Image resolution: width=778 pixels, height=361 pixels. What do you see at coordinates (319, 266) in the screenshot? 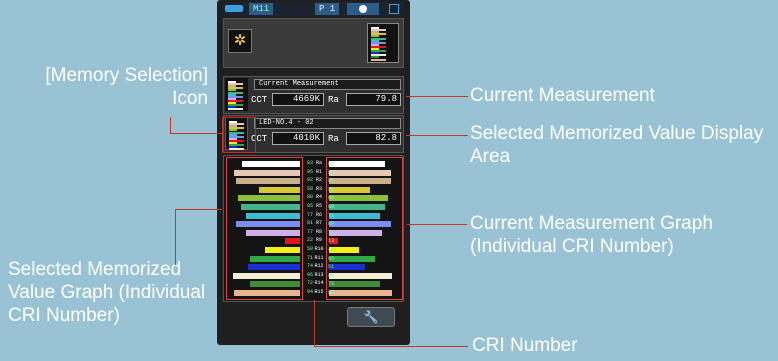
I see `cri-label: R12` at bounding box center [319, 266].